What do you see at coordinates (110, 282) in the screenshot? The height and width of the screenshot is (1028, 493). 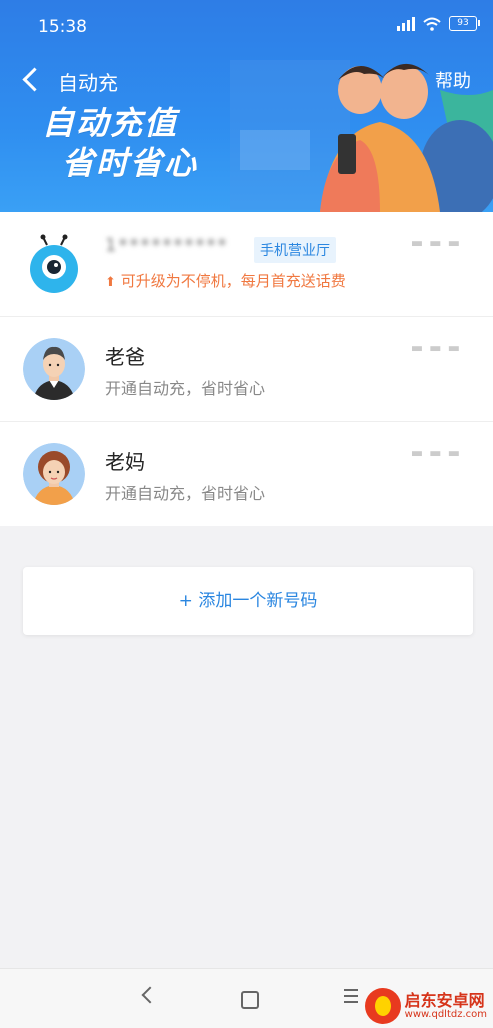 I see `arrow-up-icon: ⬆` at bounding box center [110, 282].